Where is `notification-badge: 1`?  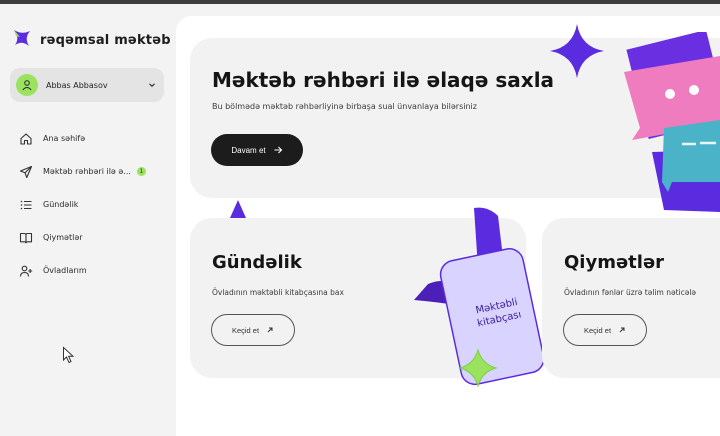
notification-badge: 1 is located at coordinates (141, 171).